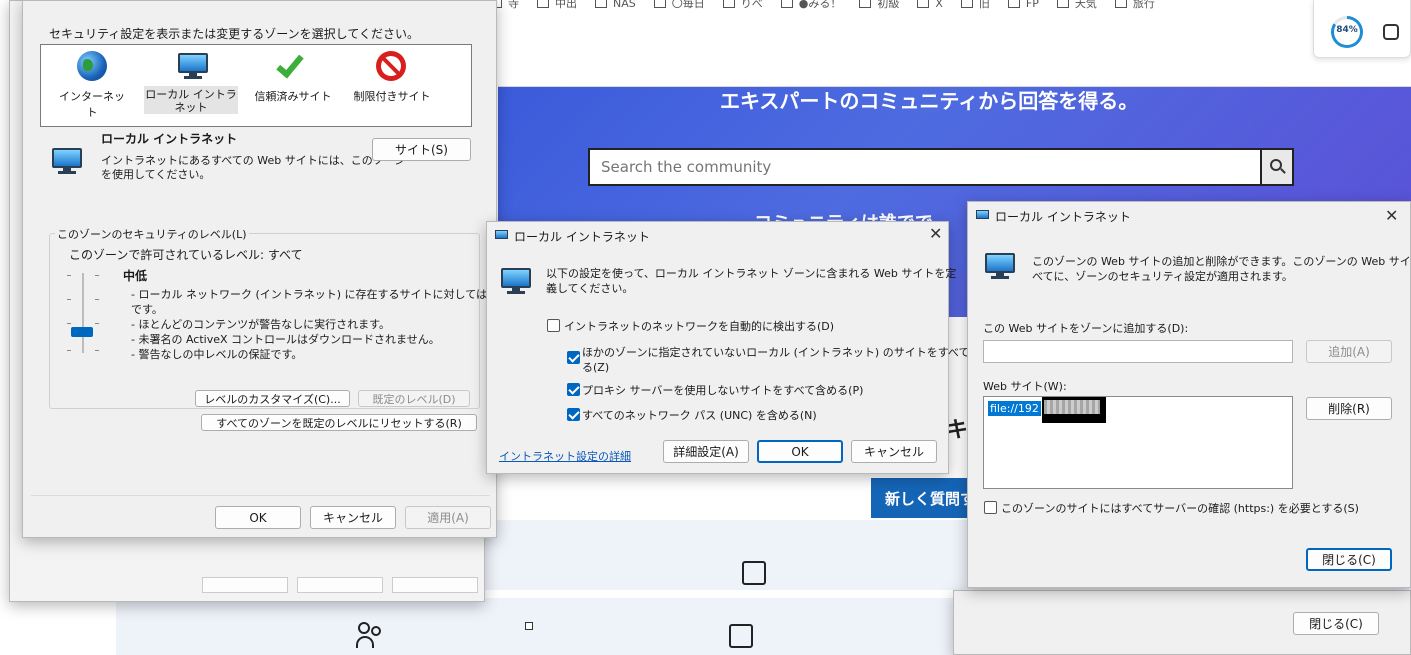 This screenshot has height=655, width=1411. What do you see at coordinates (1162, 276) in the screenshot?
I see `dialog-description: べてに、ゾーンのセキュリティ設定が適用されます。` at bounding box center [1162, 276].